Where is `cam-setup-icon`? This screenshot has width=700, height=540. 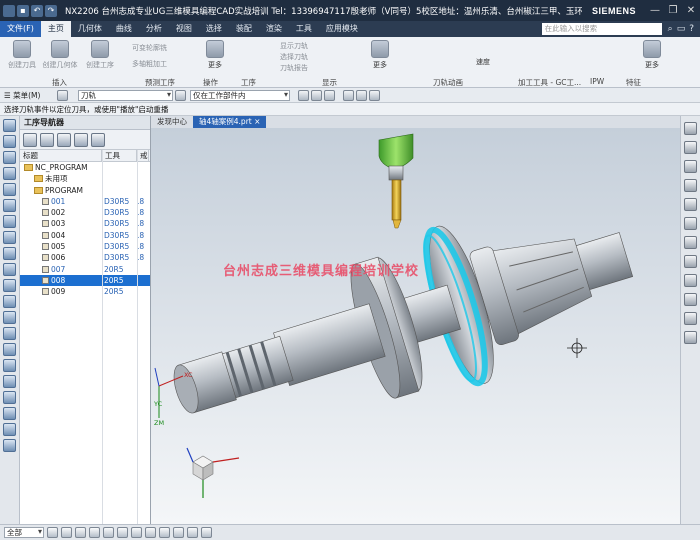
cam-setup-icon is located at coordinates (9, 333).